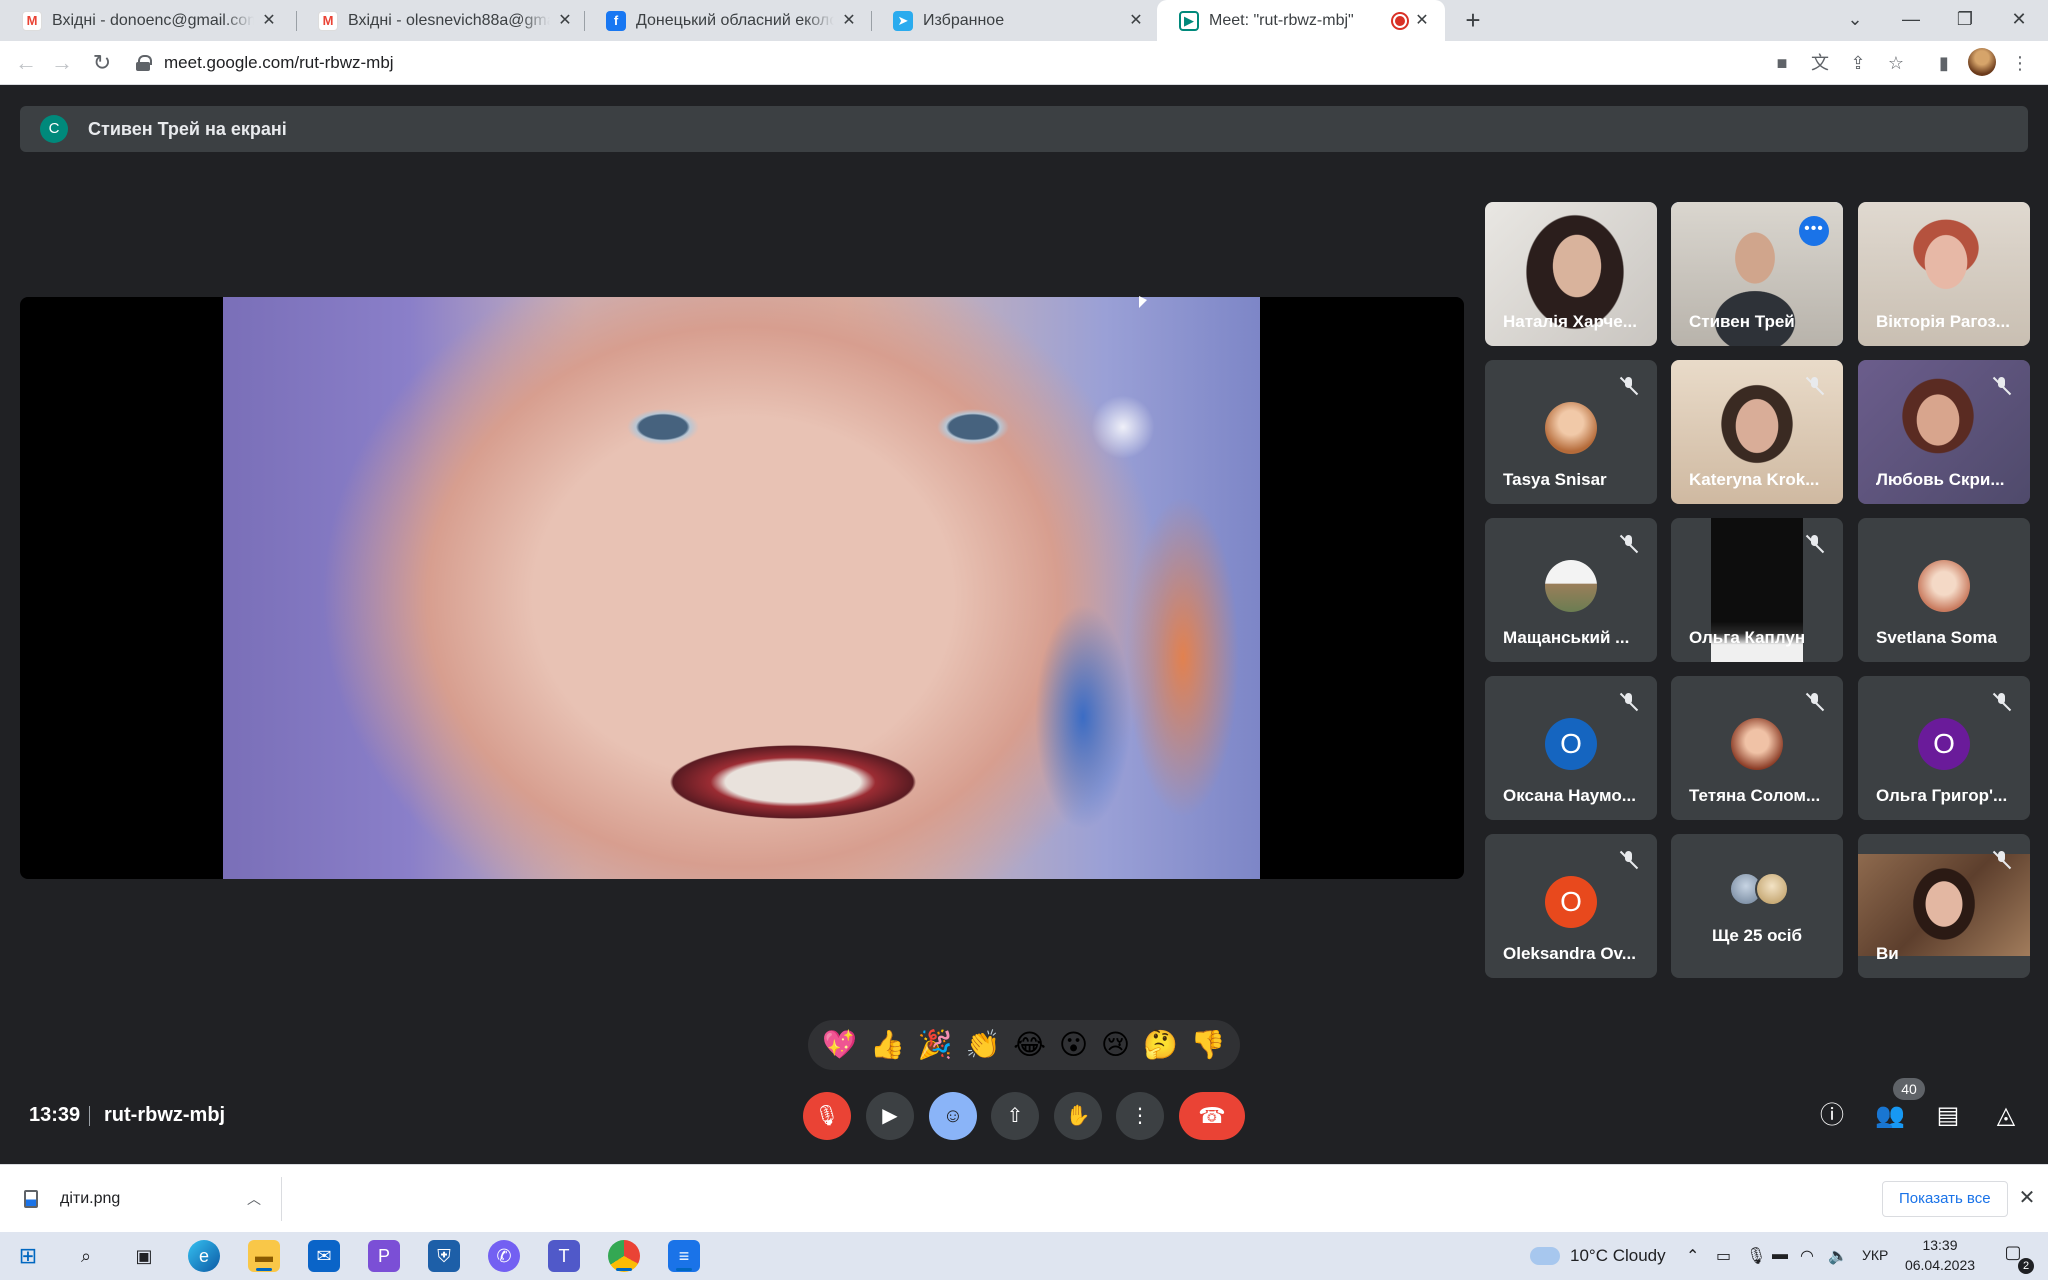 The width and height of the screenshot is (2048, 1280). What do you see at coordinates (1838, 1256) in the screenshot?
I see `speaker-icon: 🔈` at bounding box center [1838, 1256].